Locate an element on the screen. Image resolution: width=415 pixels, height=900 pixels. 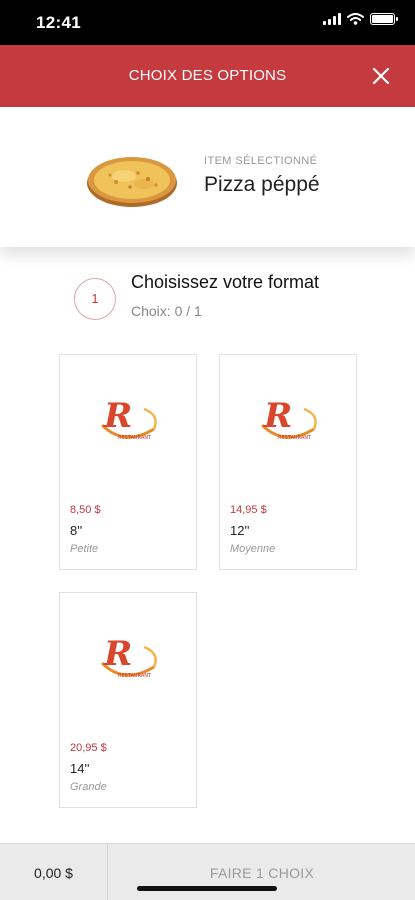
step-title: Choisissez votre format is located at coordinates (225, 282).